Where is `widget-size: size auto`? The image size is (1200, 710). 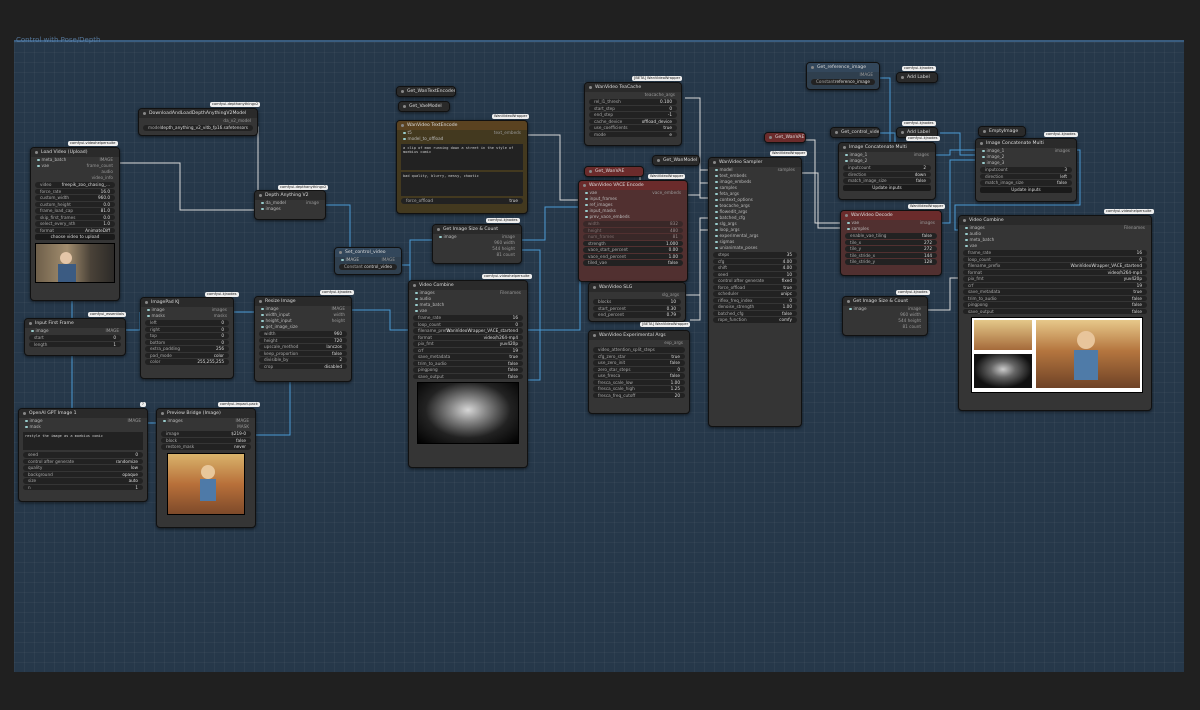 widget-size: size auto is located at coordinates (83, 481).